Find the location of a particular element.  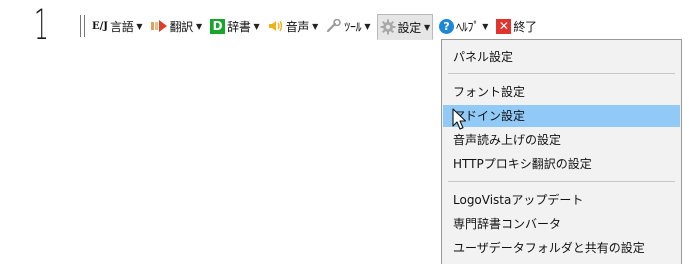

toolbar-voice-button: 音声 ▼ is located at coordinates (293, 26).